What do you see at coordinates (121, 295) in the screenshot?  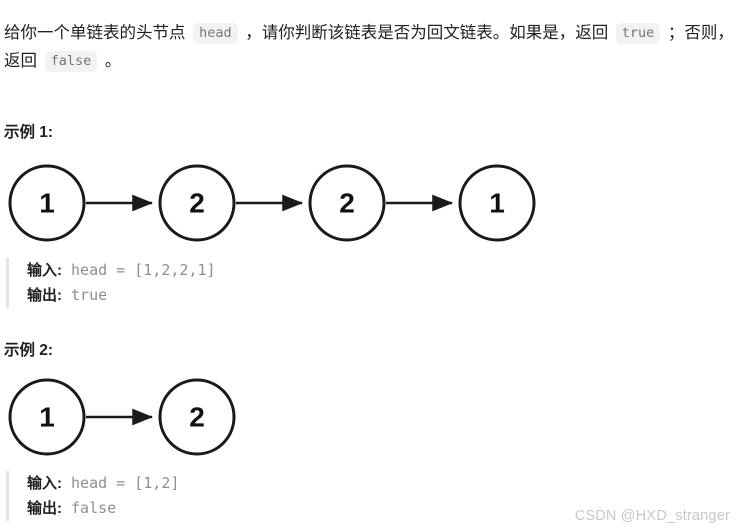 I see `example-1-output-line: 输出: true` at bounding box center [121, 295].